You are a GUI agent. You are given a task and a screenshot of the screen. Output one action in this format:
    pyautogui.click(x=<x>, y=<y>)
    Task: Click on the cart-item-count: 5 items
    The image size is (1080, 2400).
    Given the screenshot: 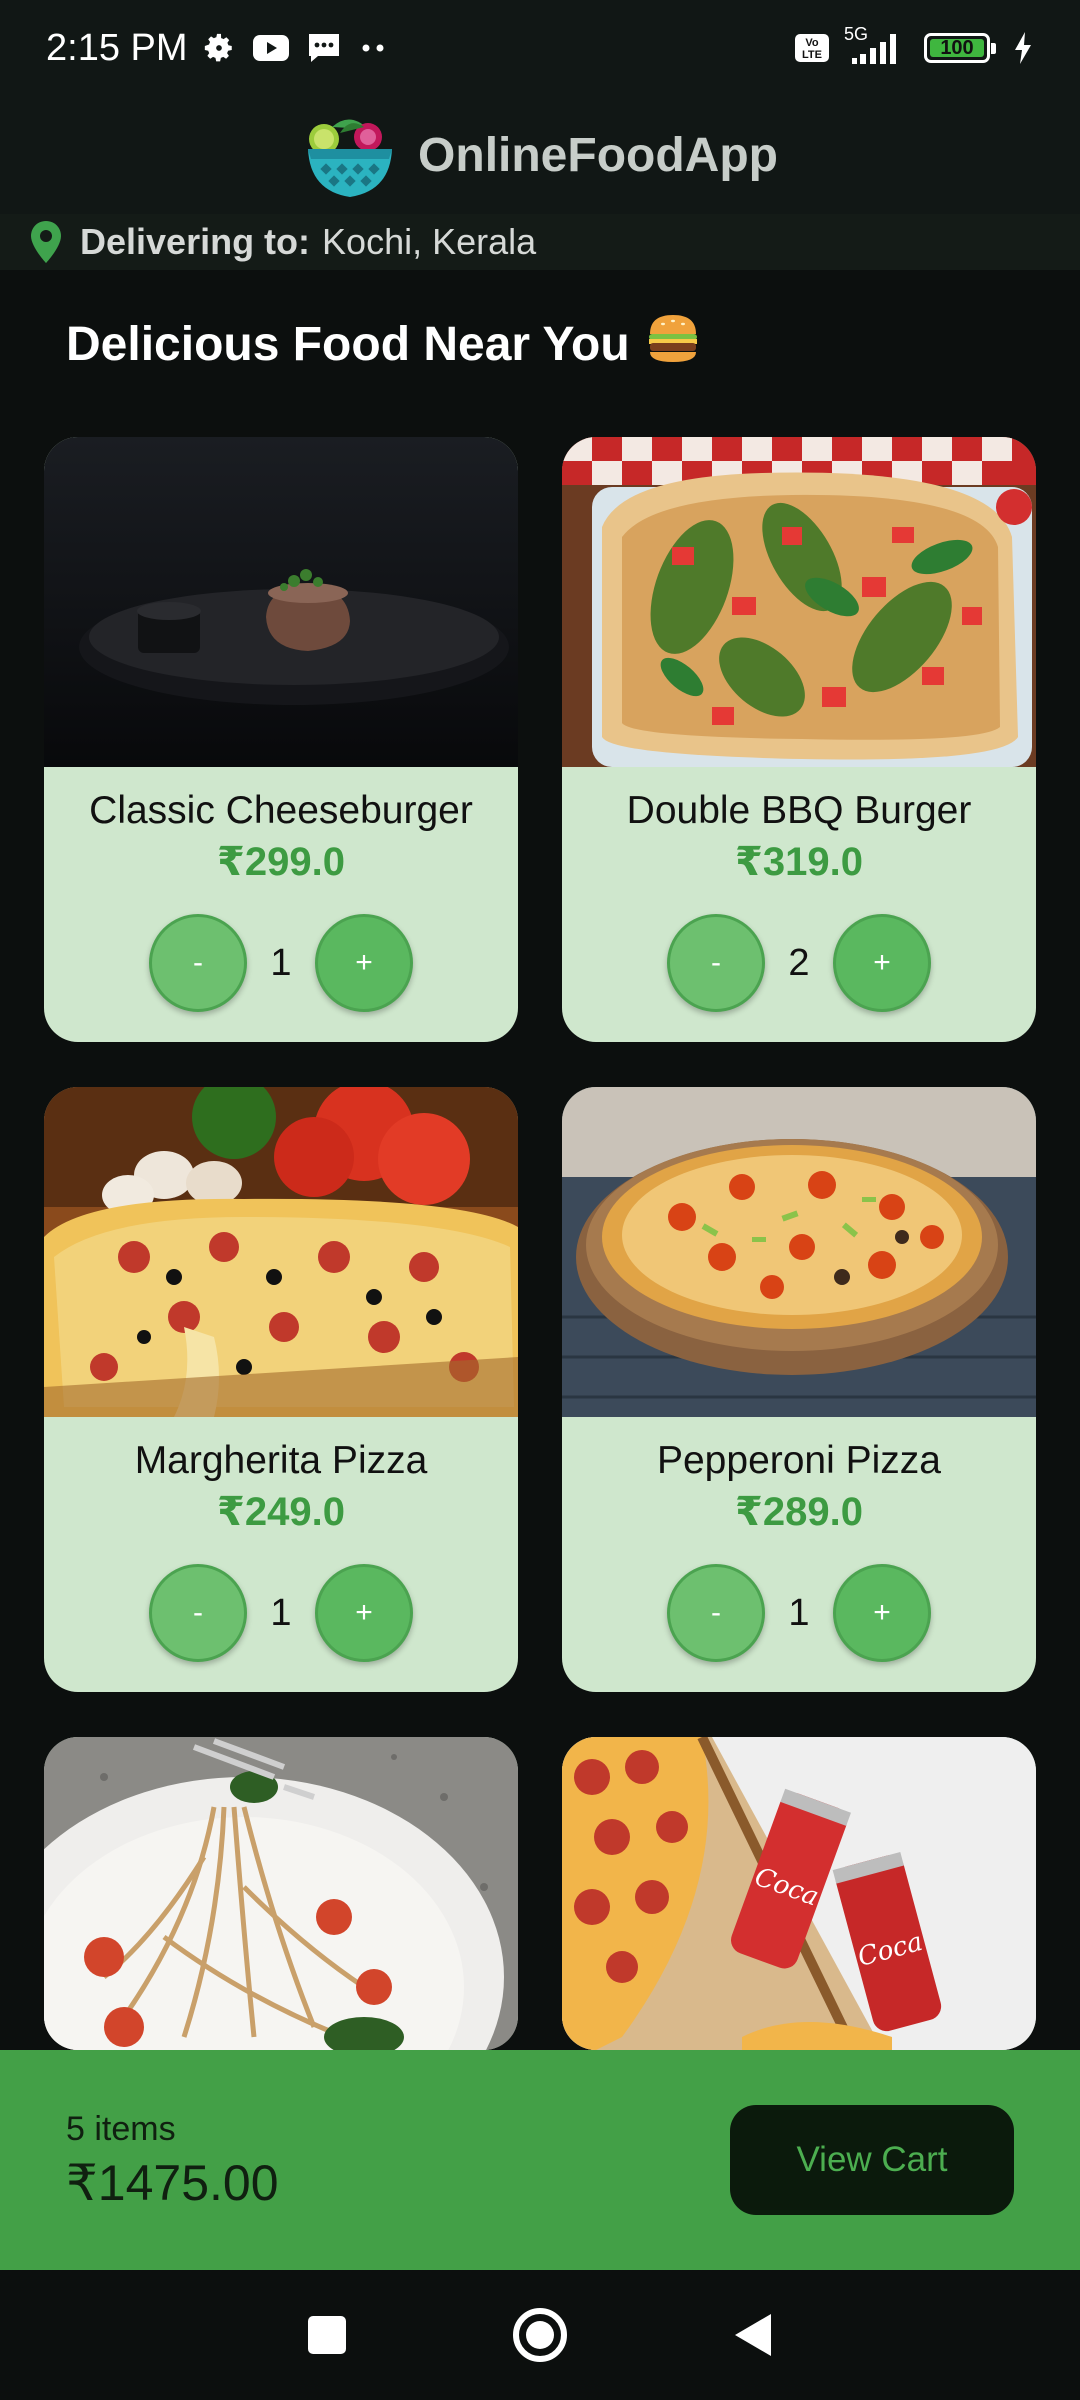 What is the action you would take?
    pyautogui.click(x=121, y=2129)
    